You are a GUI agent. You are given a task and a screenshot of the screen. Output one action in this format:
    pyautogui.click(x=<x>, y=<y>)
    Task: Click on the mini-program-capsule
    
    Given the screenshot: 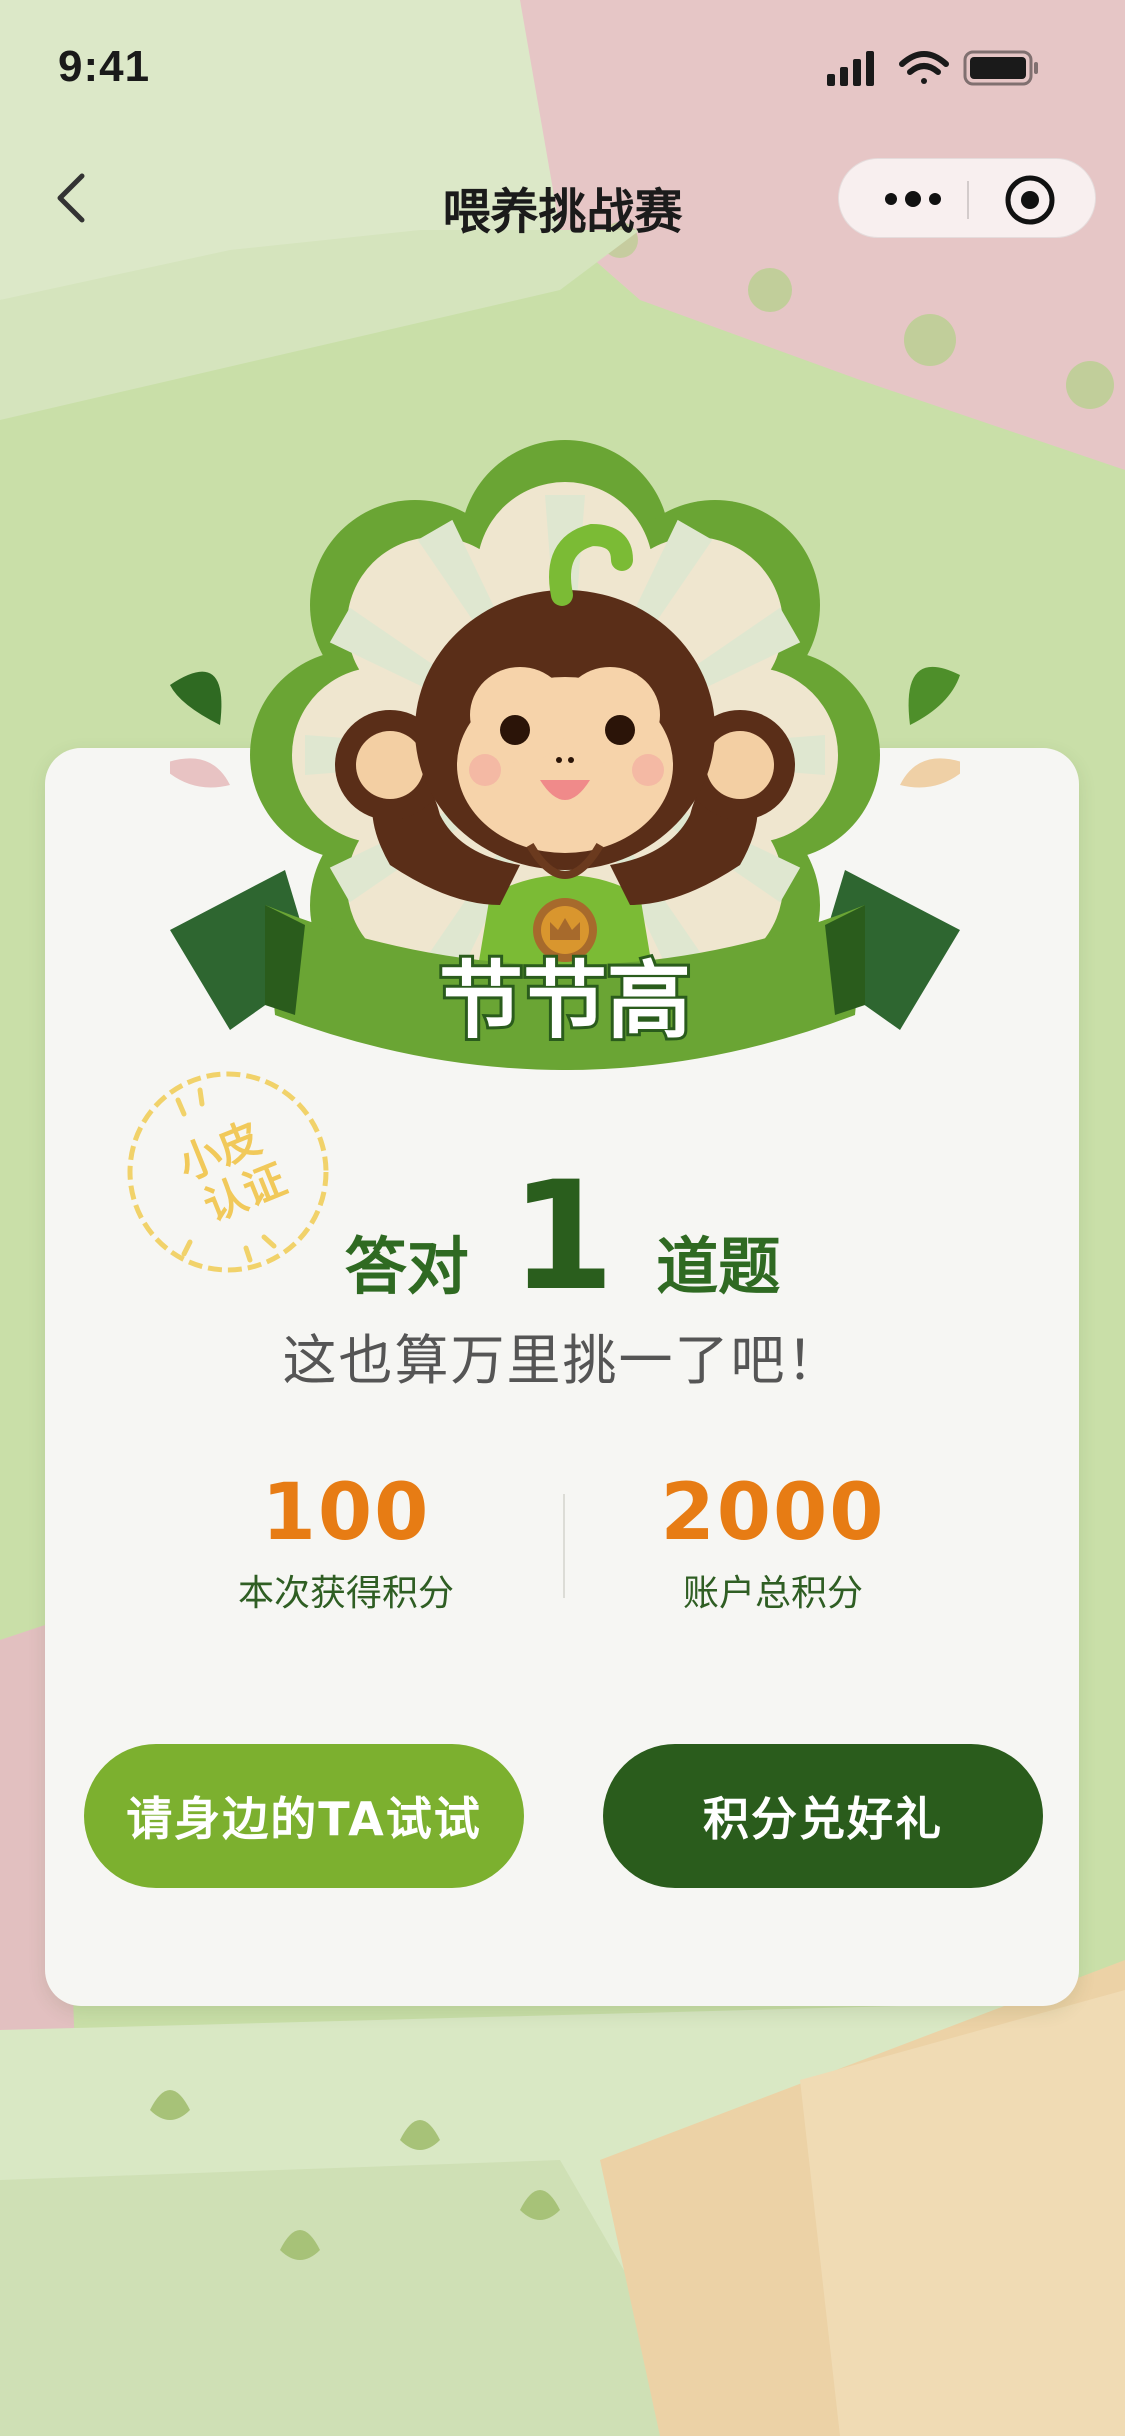 What is the action you would take?
    pyautogui.click(x=967, y=198)
    